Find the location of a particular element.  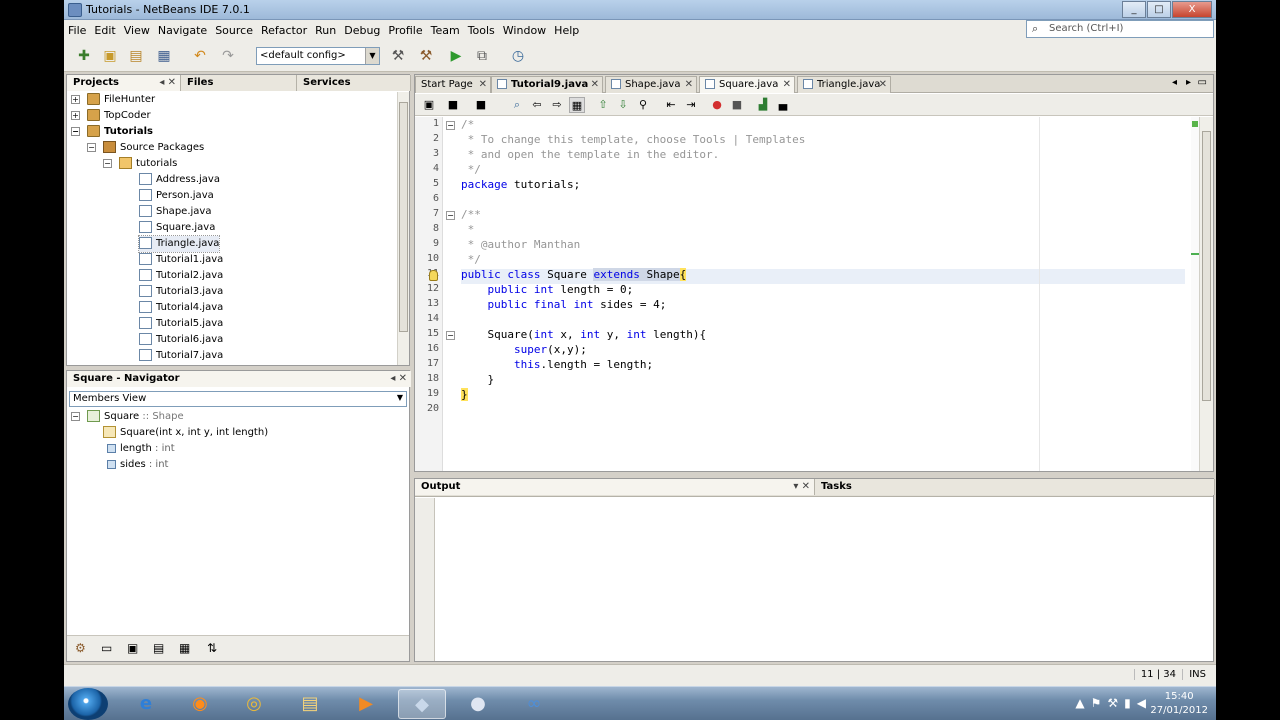

show-static-icon: ▤ is located at coordinates (158, 648).